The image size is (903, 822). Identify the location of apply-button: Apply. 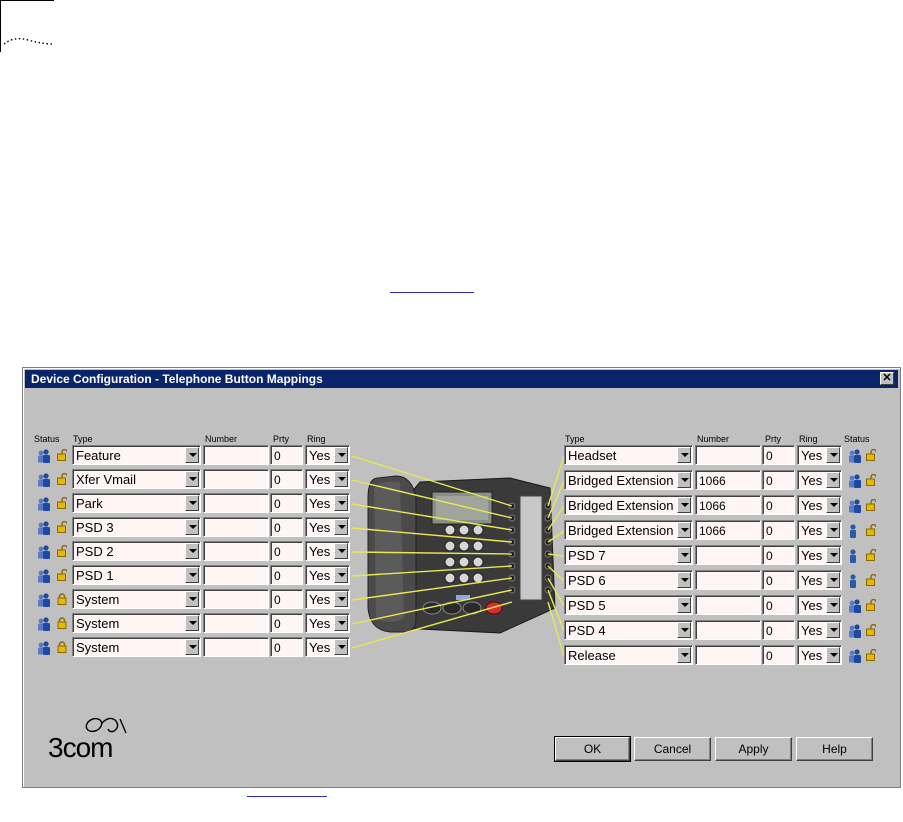
(753, 749).